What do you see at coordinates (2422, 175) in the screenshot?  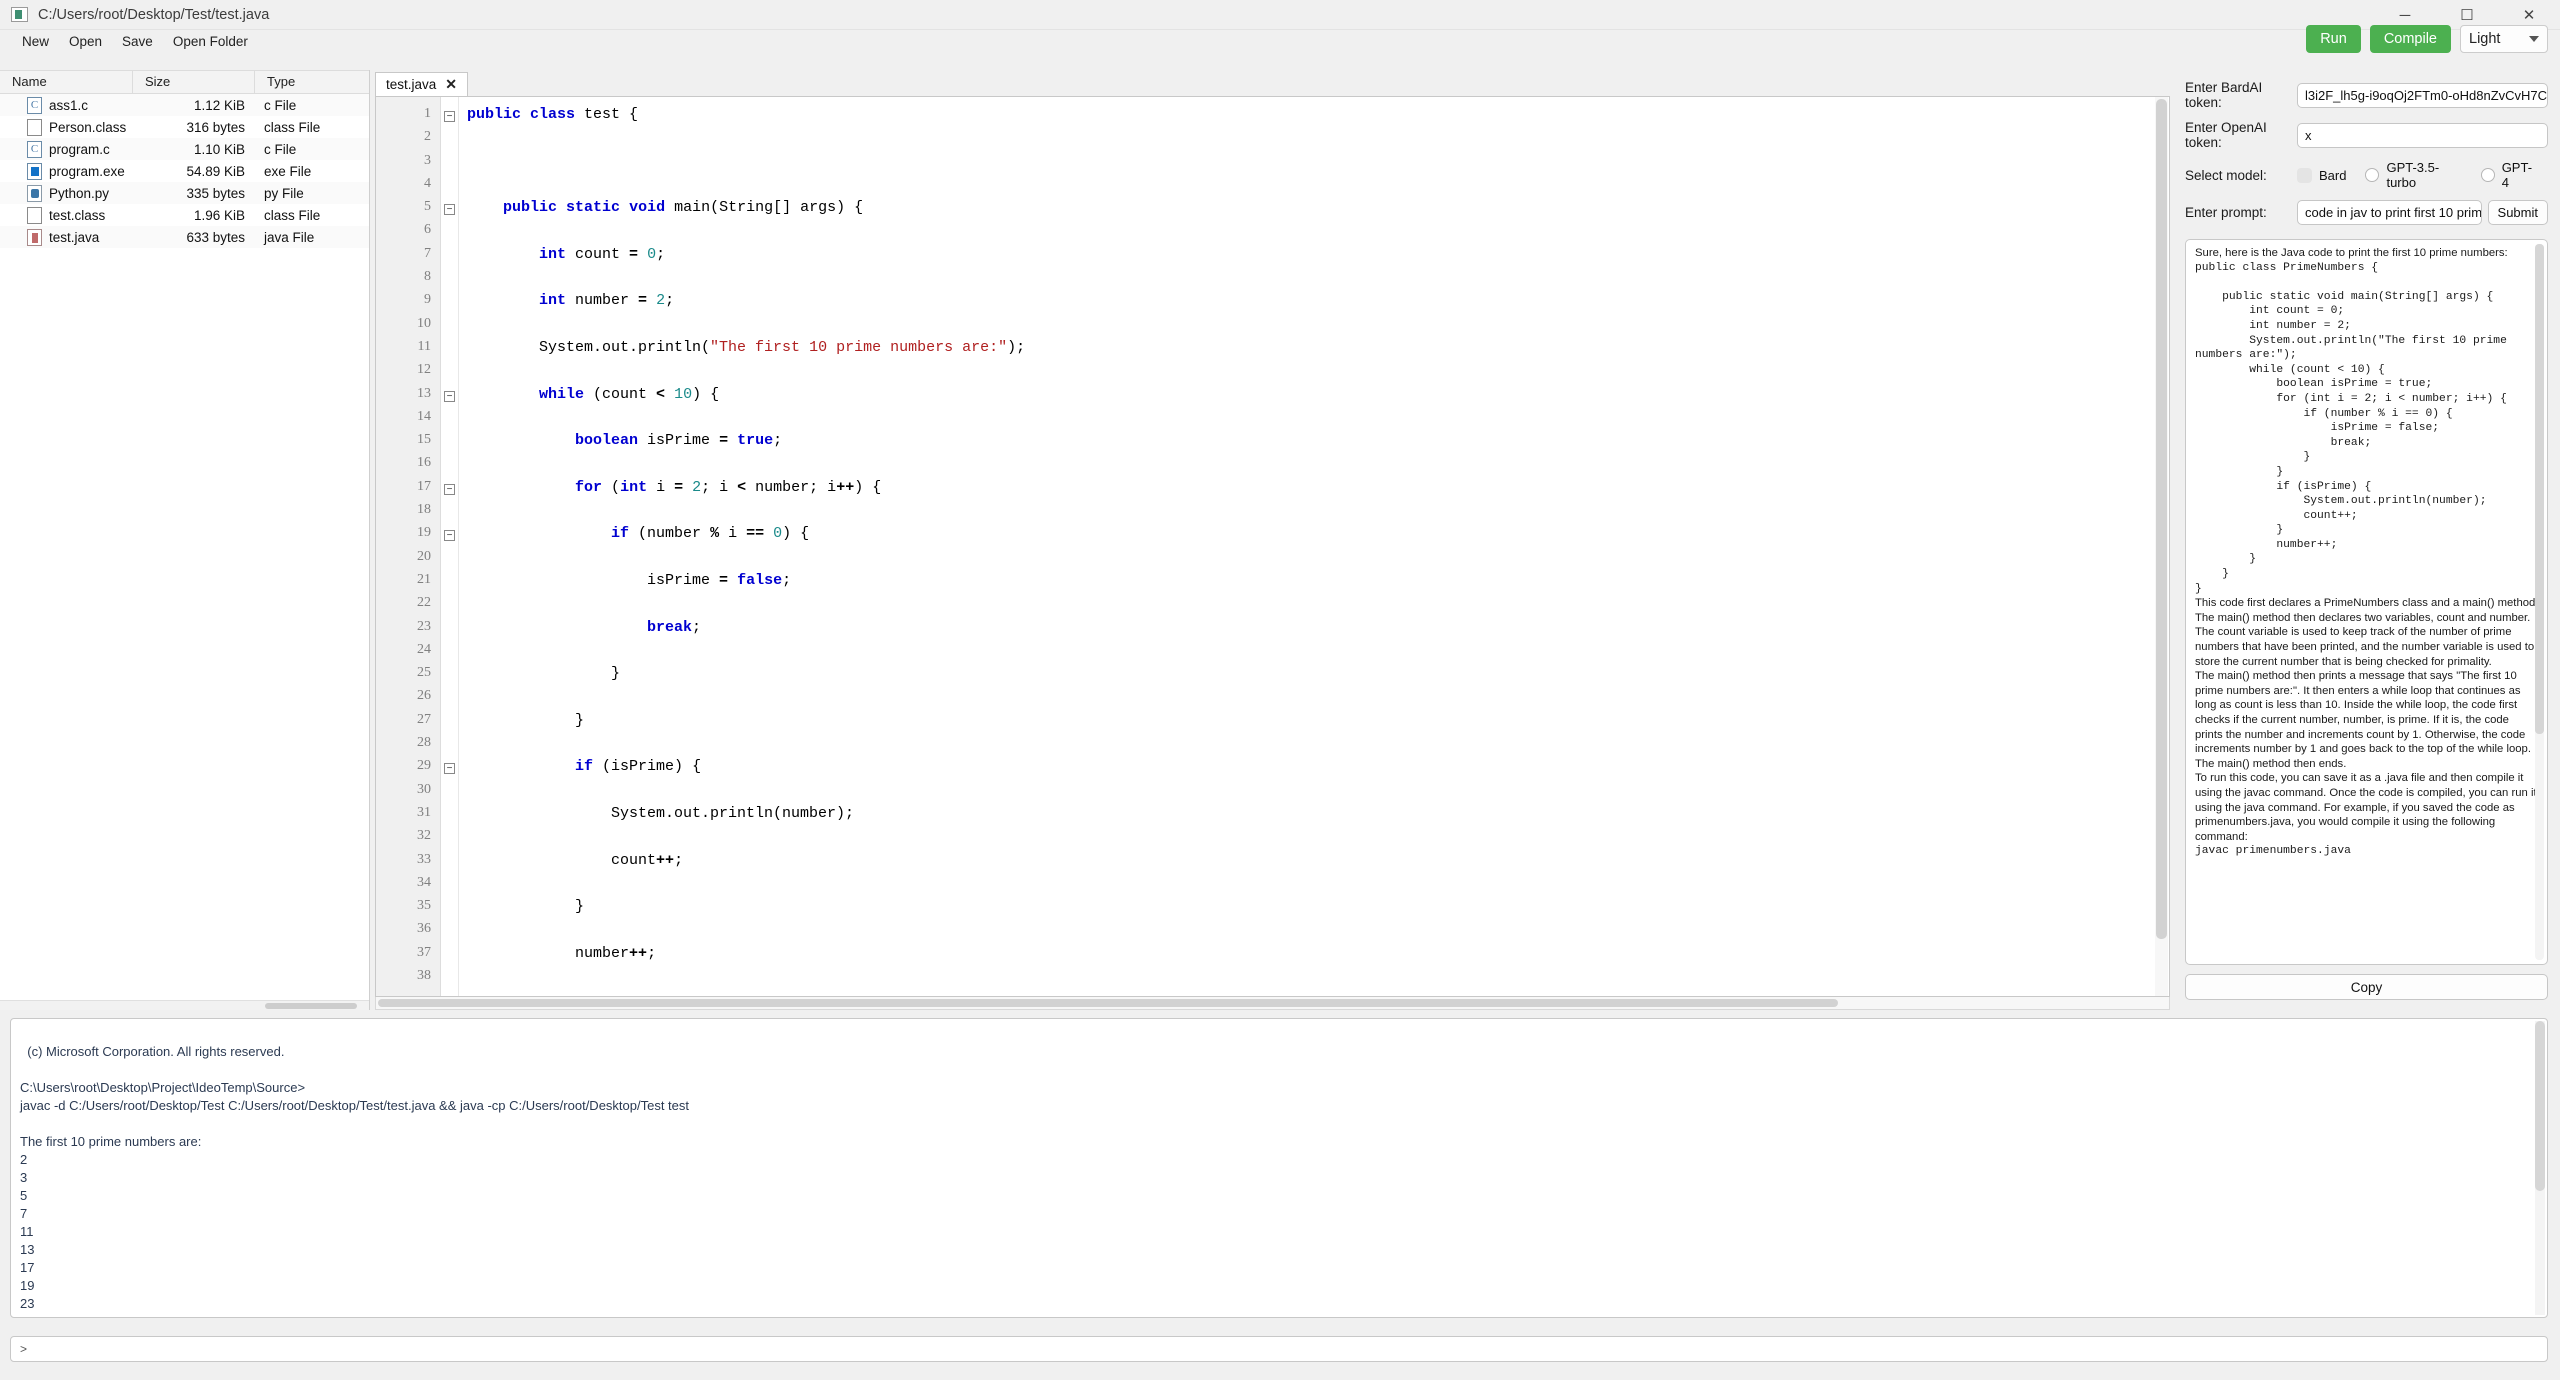 I see `model-options: Bard GPT-3.5-turbo GPT-4` at bounding box center [2422, 175].